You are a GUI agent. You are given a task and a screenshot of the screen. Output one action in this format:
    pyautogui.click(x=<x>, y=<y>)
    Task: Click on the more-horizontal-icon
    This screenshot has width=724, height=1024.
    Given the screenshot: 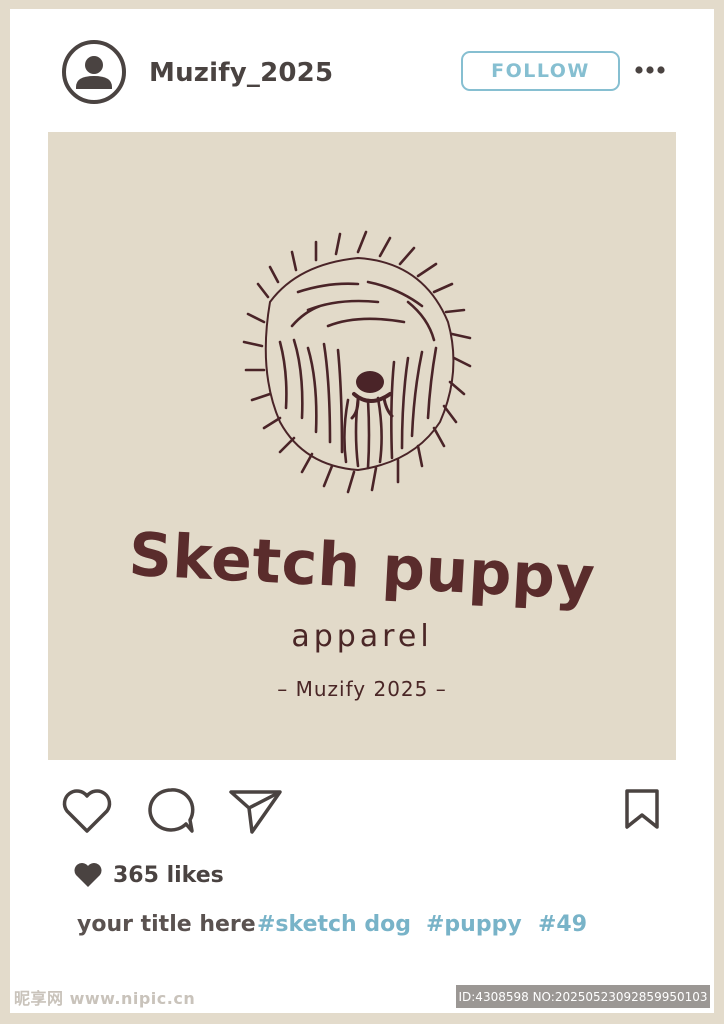 What is the action you would take?
    pyautogui.click(x=651, y=70)
    